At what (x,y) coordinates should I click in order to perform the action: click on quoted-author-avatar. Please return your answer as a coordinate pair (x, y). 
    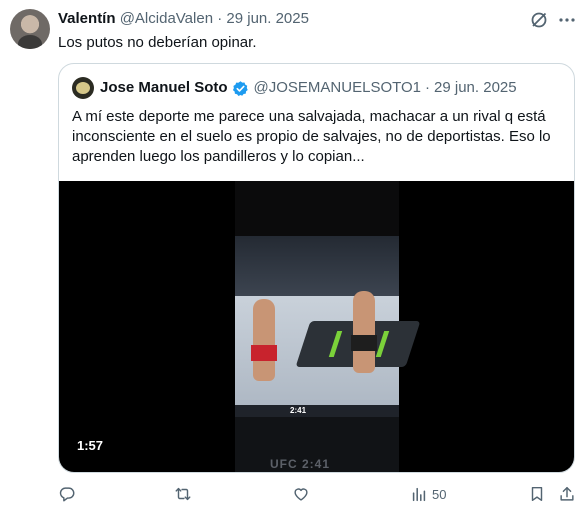
    Looking at the image, I should click on (83, 88).